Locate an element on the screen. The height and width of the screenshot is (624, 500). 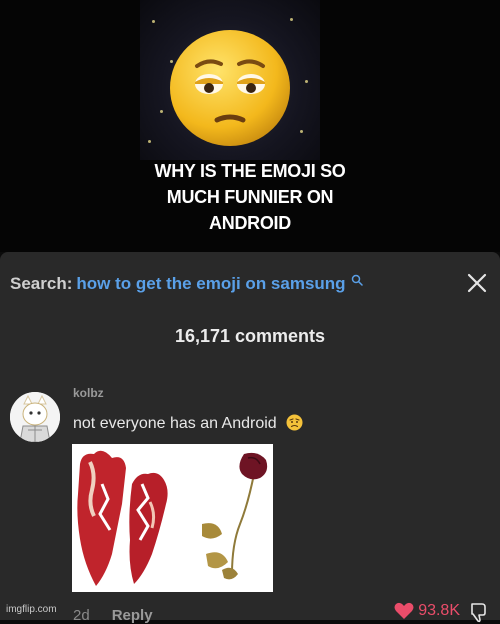
comment-username: kolbz is located at coordinates (88, 393).